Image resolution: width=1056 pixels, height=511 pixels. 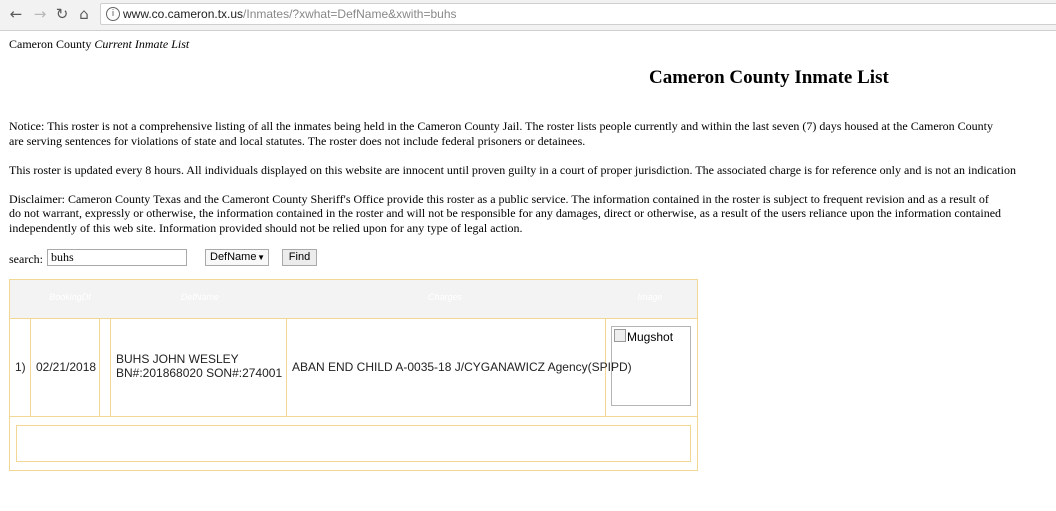 I want to click on page-title: Cameron County Inmate List, so click(x=769, y=77).